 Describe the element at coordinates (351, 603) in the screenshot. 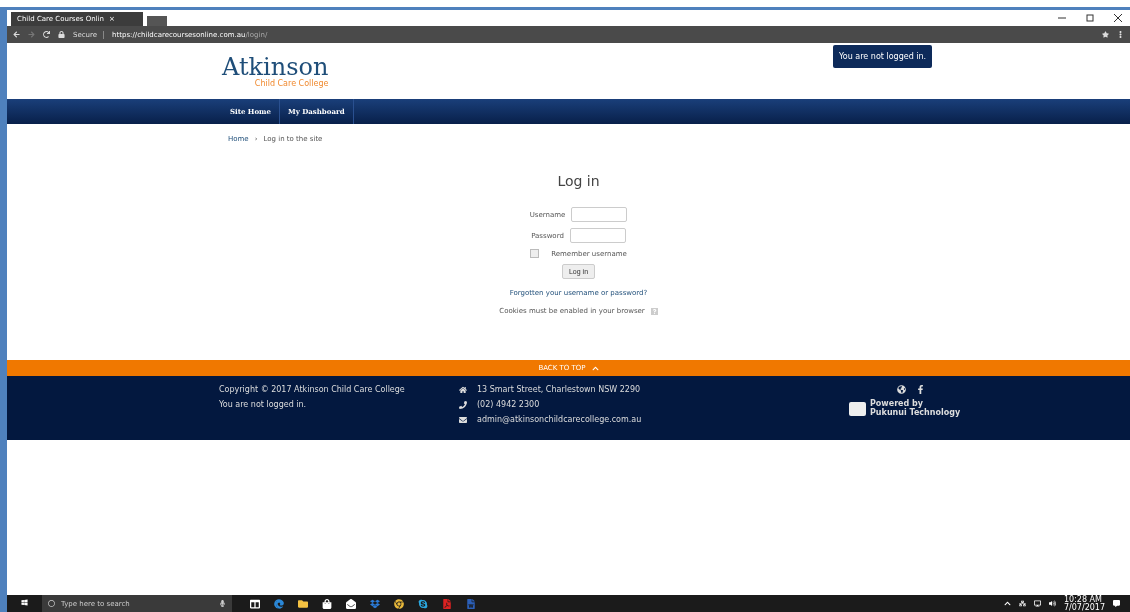

I see `mail-icon` at that location.